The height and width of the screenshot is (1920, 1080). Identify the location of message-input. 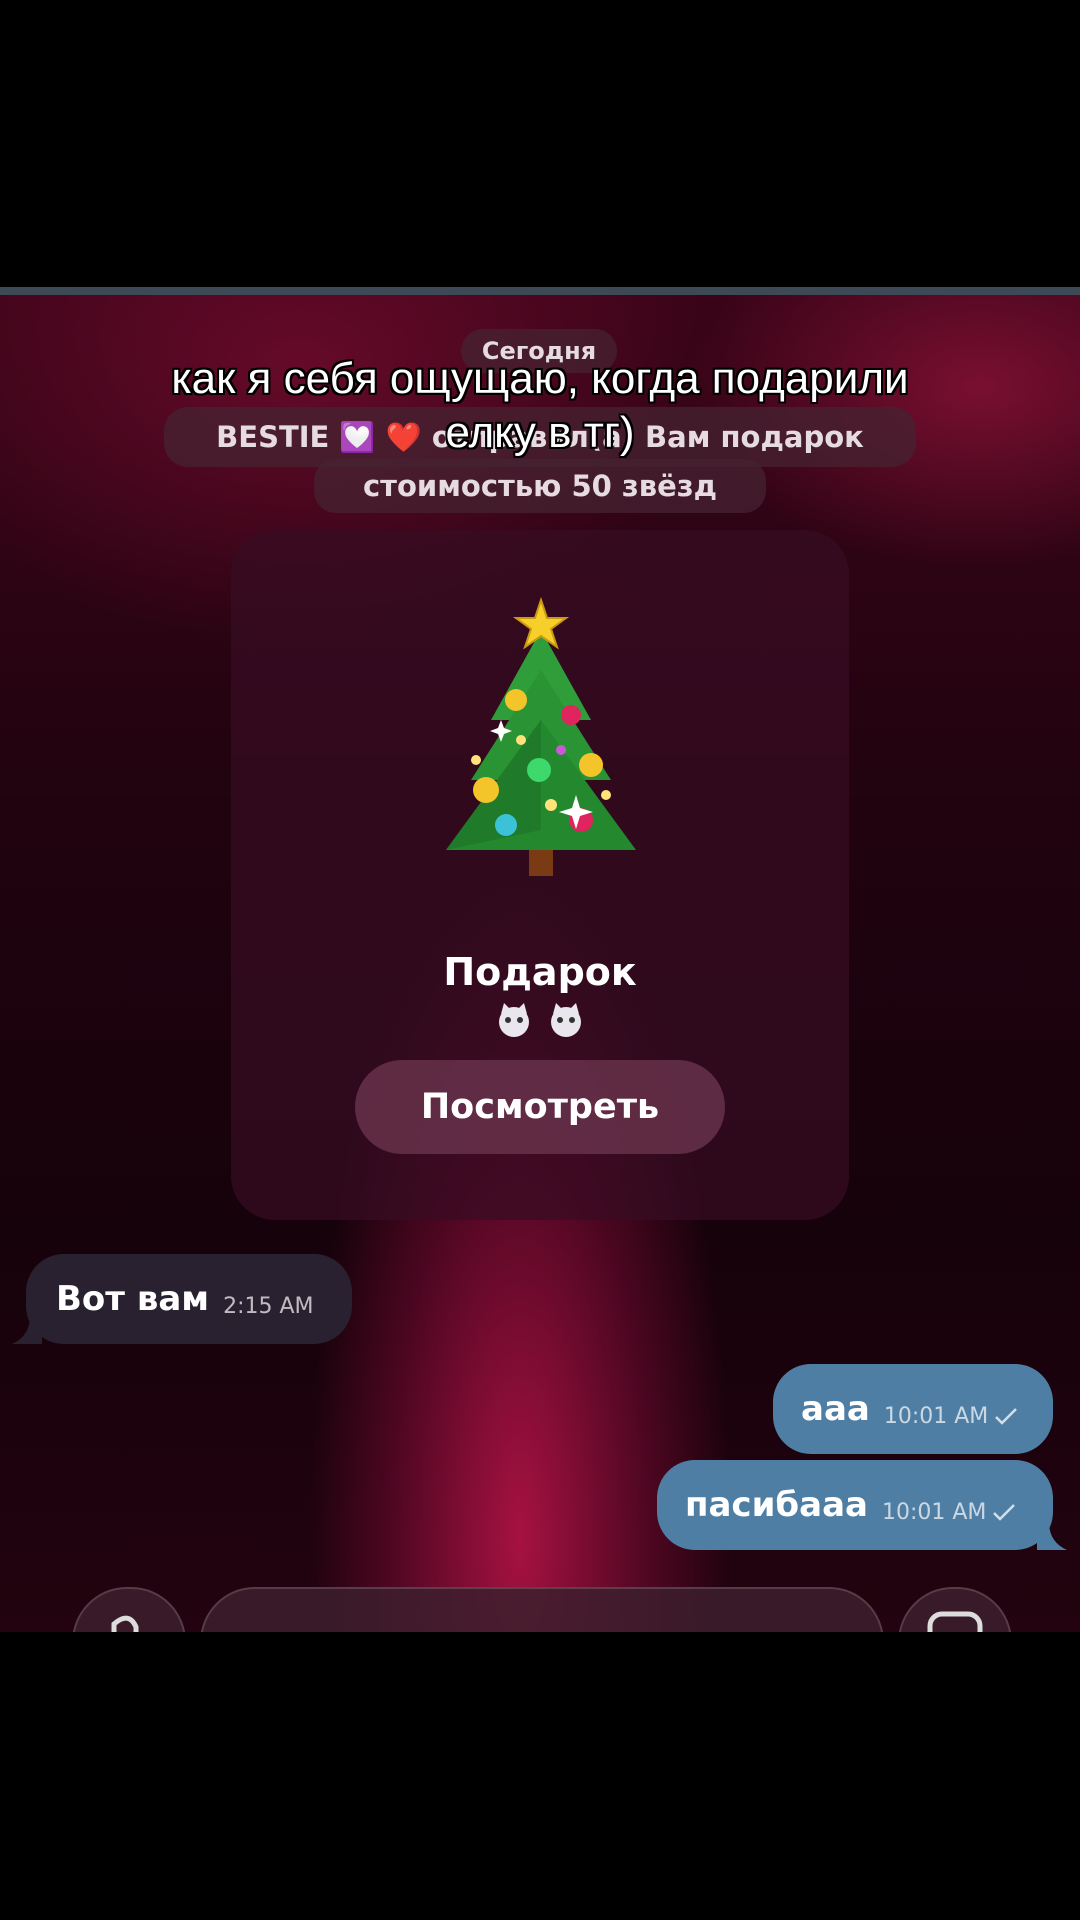
(542, 1609).